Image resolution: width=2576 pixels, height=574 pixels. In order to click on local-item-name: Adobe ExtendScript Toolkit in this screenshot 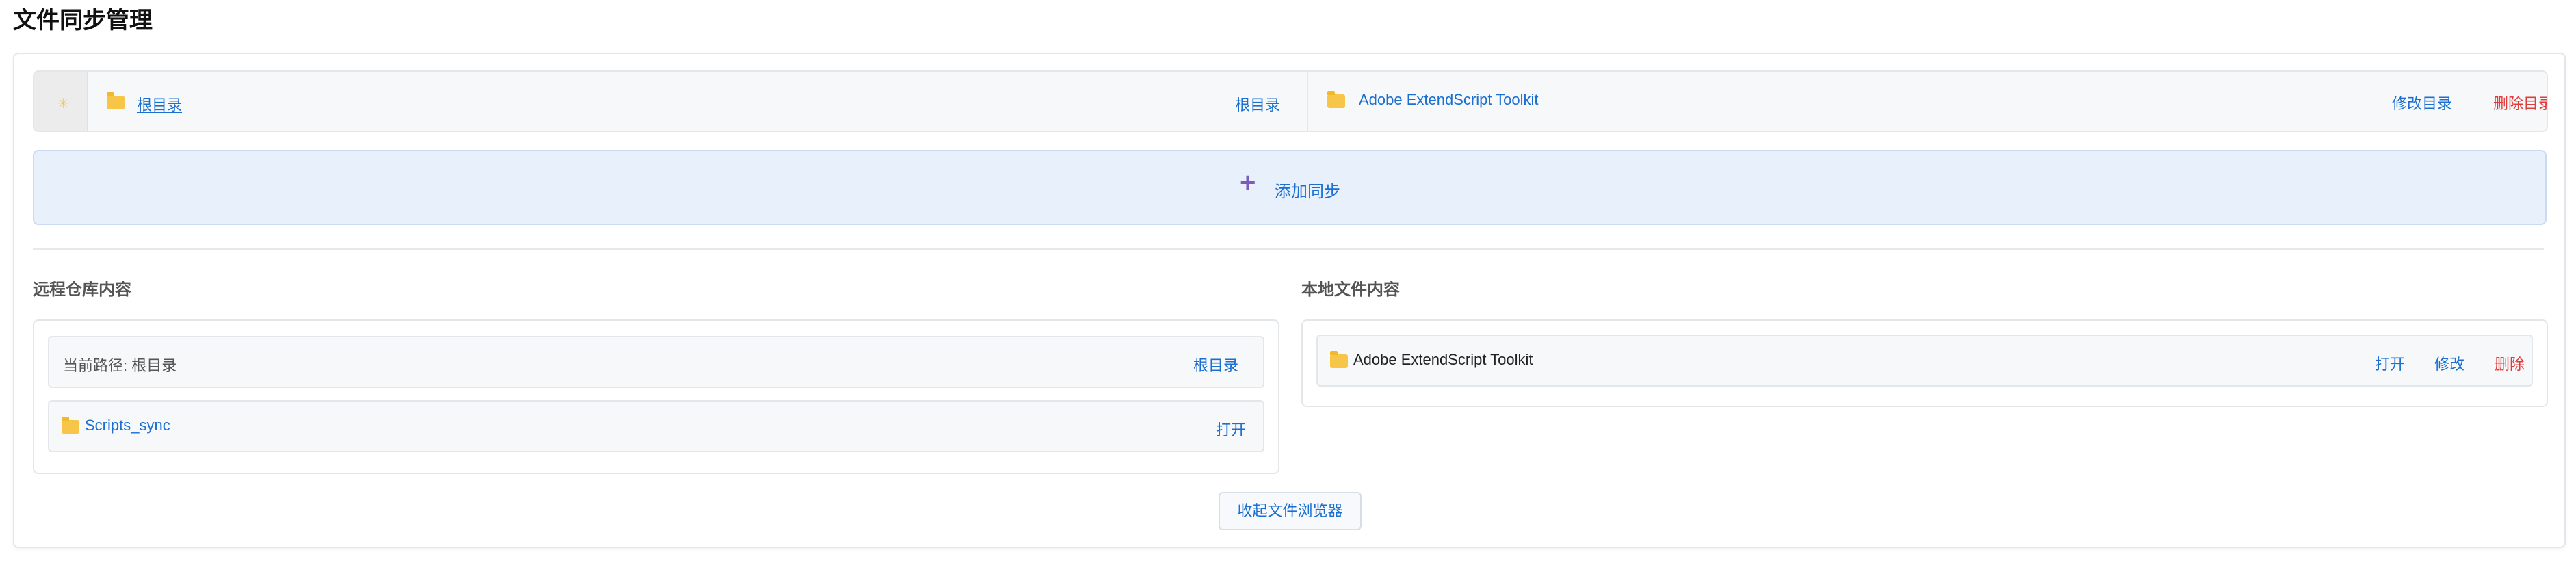, I will do `click(1443, 359)`.